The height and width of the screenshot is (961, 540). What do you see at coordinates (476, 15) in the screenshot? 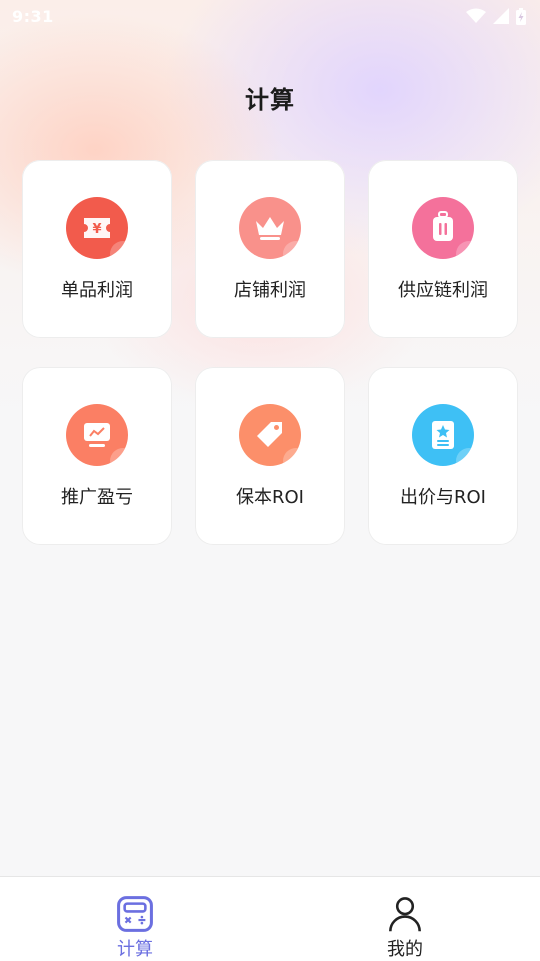
I see `wifi-icon` at bounding box center [476, 15].